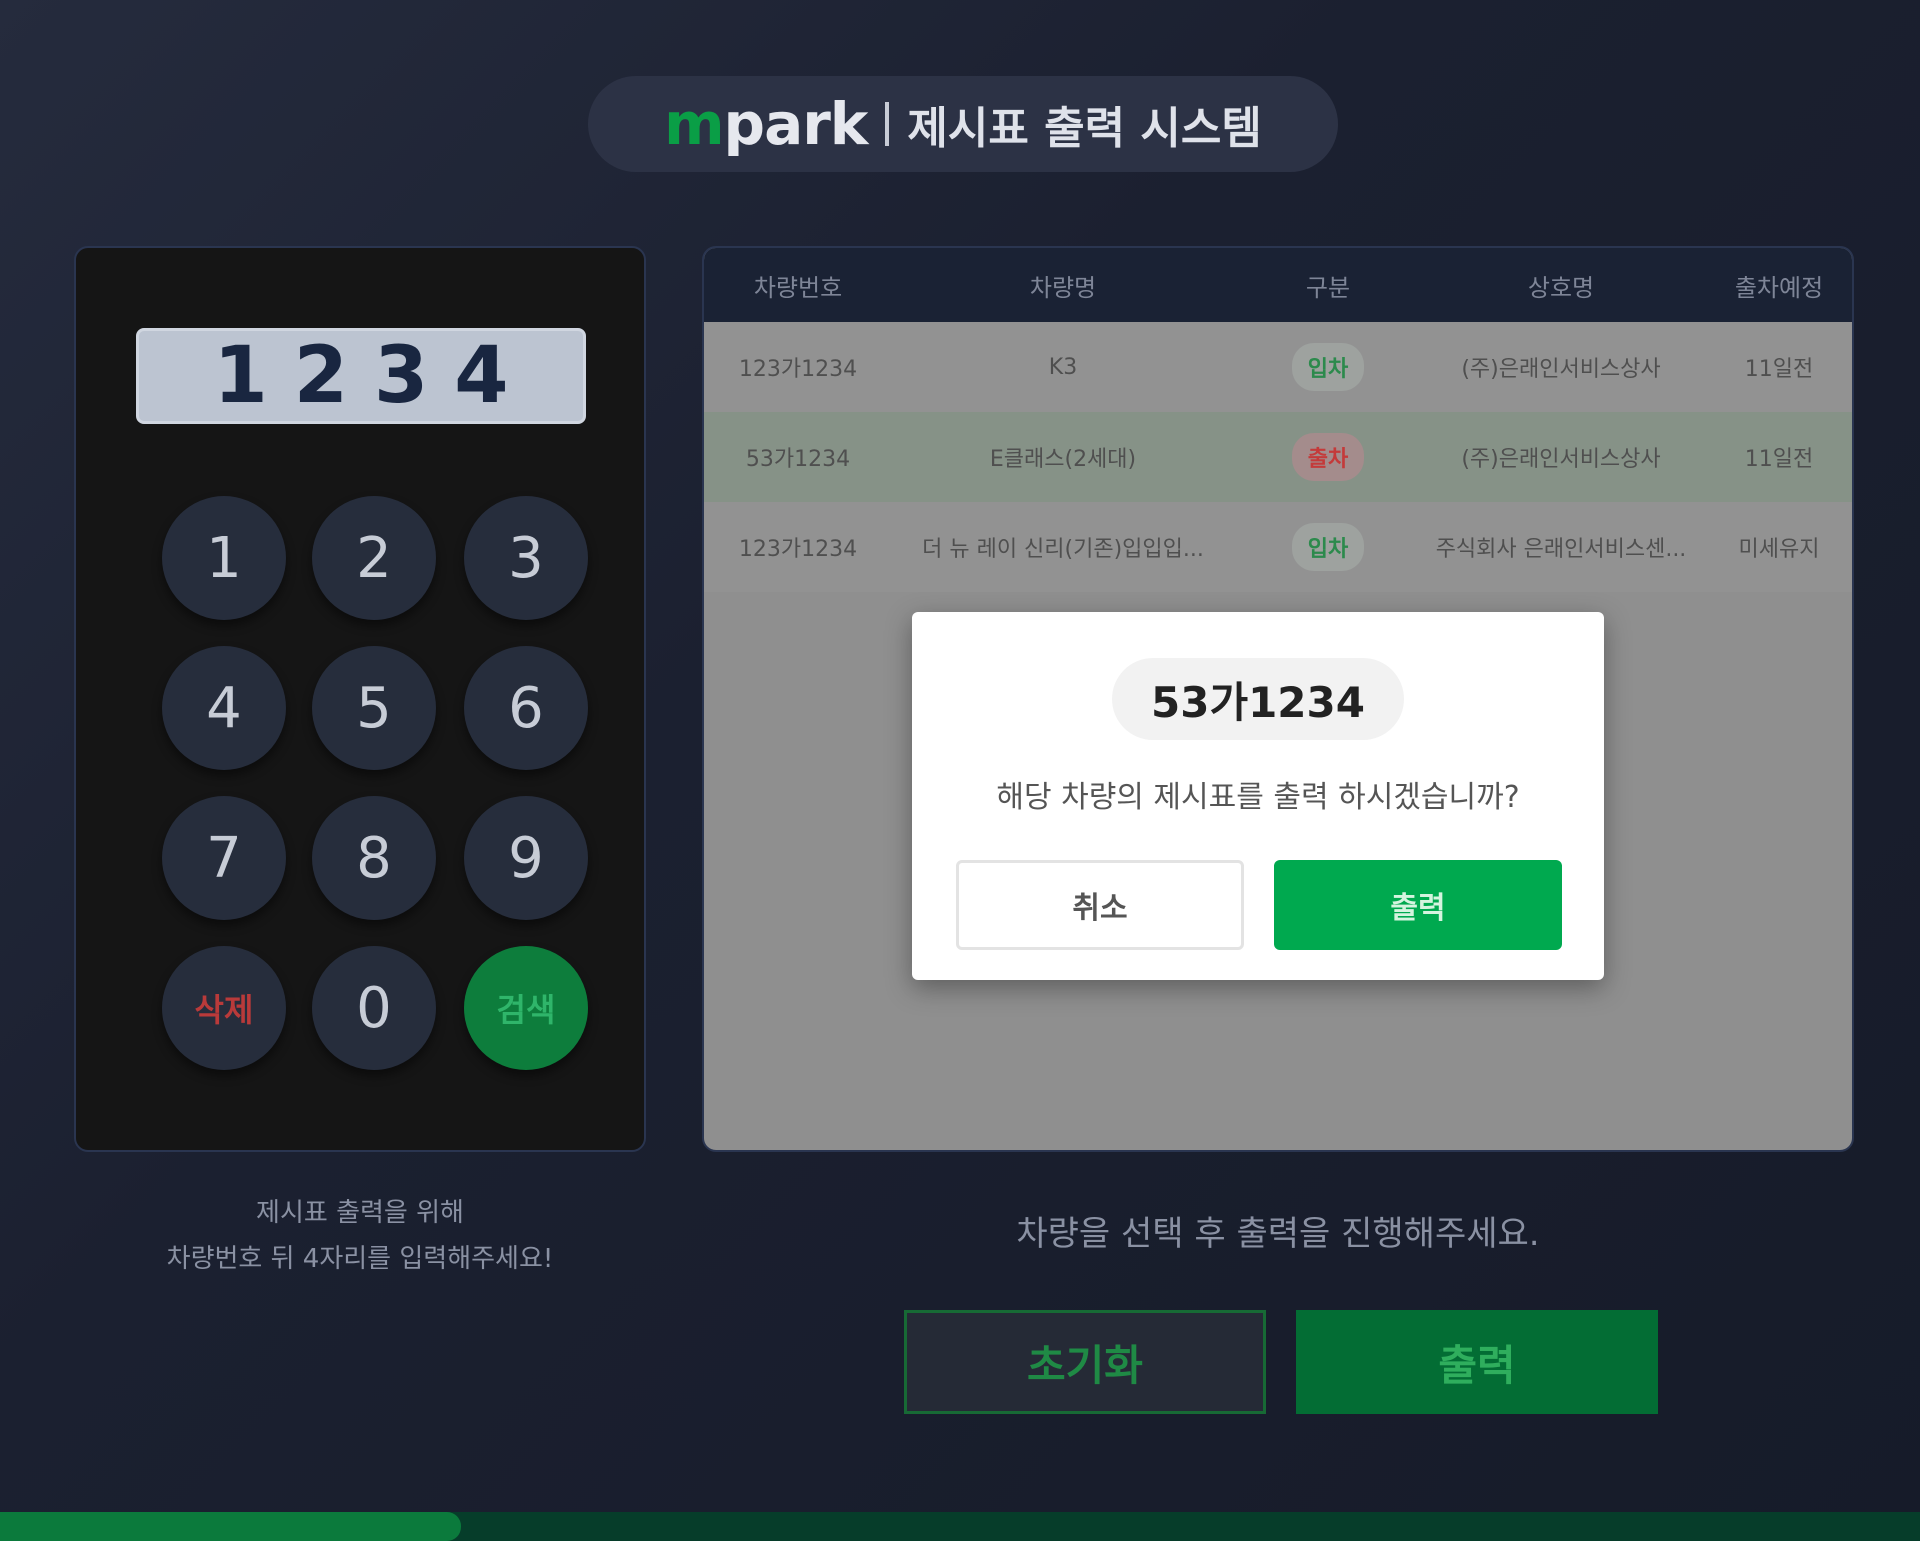  Describe the element at coordinates (374, 1008) in the screenshot. I see `key-0: 0` at that location.